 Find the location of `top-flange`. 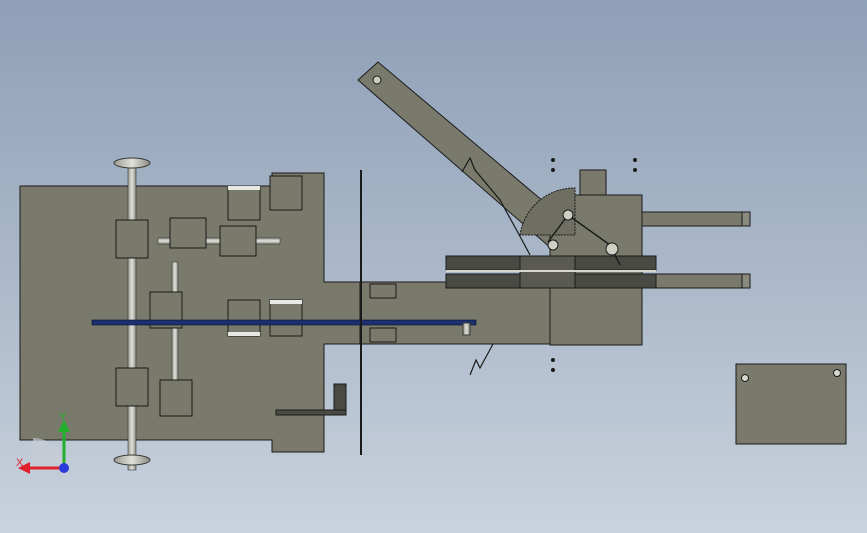

top-flange is located at coordinates (132, 163).